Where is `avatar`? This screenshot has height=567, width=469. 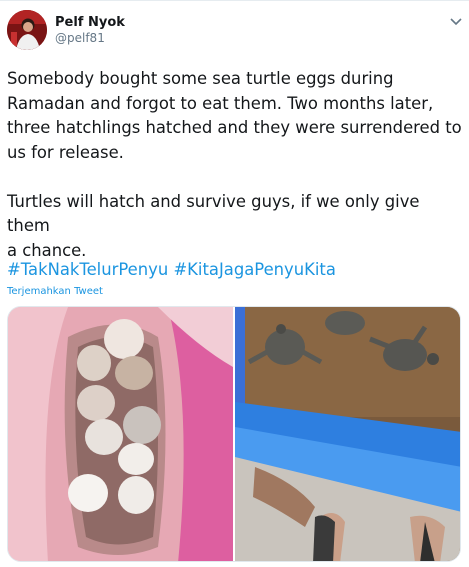 avatar is located at coordinates (27, 30).